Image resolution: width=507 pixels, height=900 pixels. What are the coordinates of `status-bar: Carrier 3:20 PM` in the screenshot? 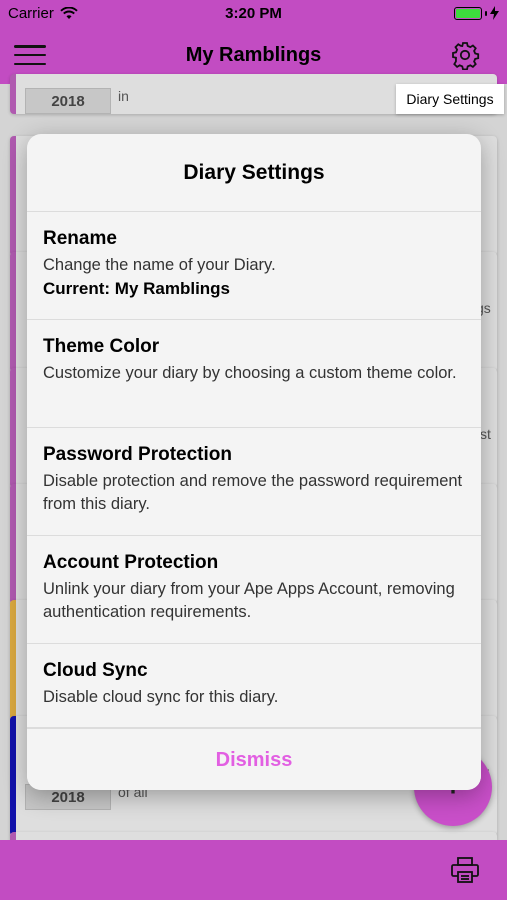 It's located at (253, 13).